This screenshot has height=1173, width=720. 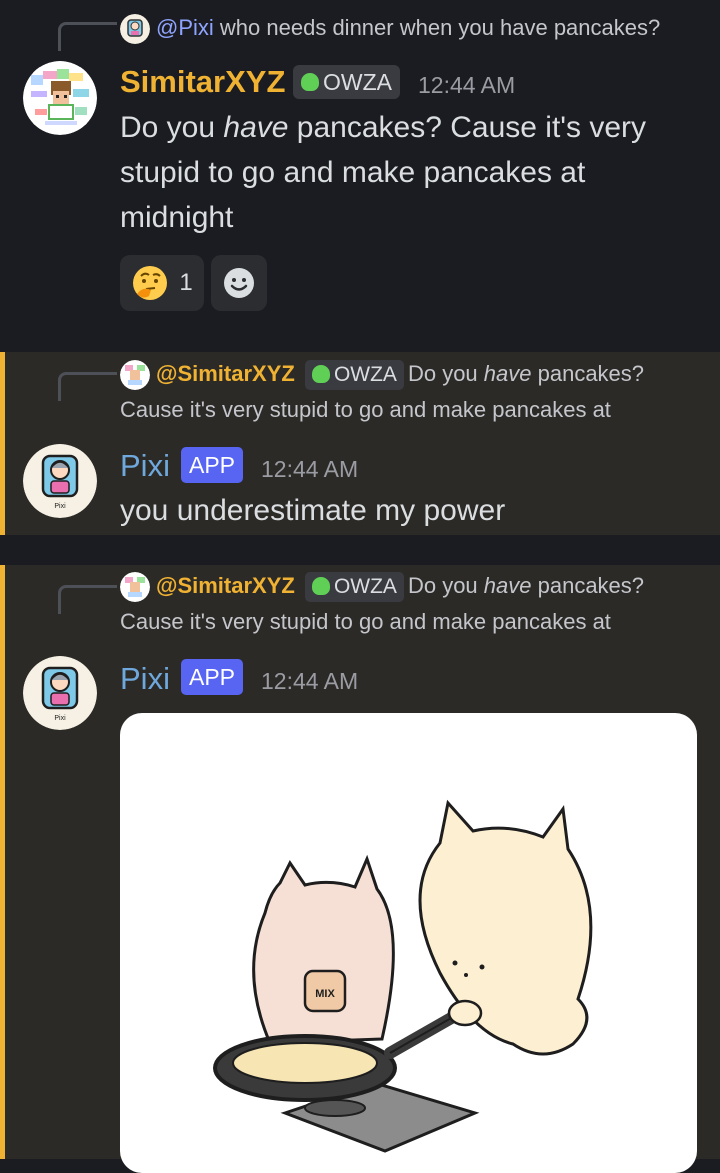 I want to click on simitar-avatar, so click(x=60, y=98).